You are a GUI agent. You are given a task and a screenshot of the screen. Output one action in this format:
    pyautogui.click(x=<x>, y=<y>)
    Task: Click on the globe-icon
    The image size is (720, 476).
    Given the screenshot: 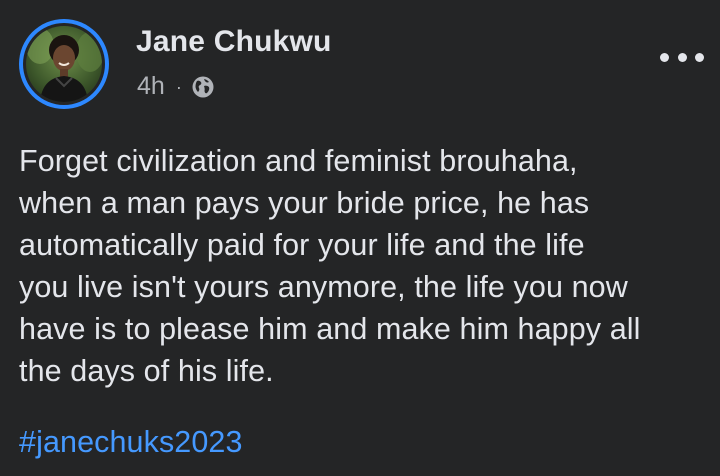 What is the action you would take?
    pyautogui.click(x=203, y=87)
    